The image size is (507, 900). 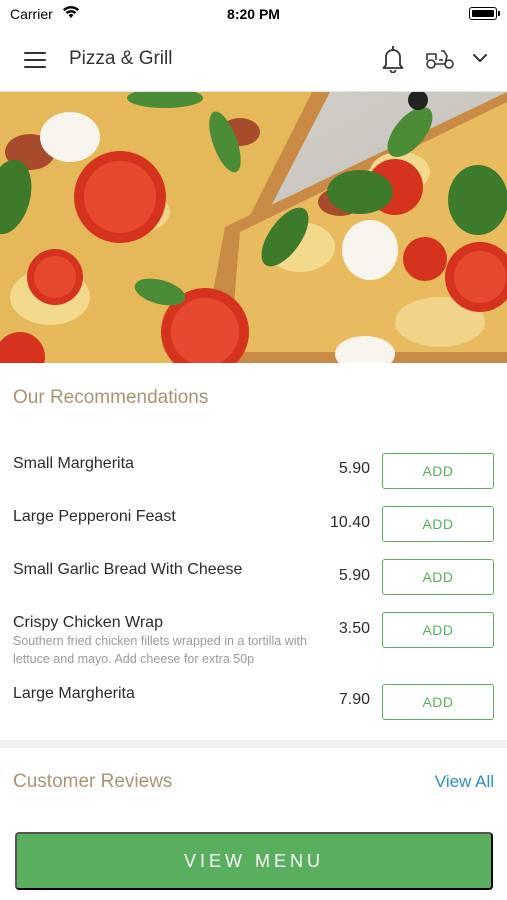 What do you see at coordinates (253, 60) in the screenshot?
I see `nav-bar: Pizza & Grill` at bounding box center [253, 60].